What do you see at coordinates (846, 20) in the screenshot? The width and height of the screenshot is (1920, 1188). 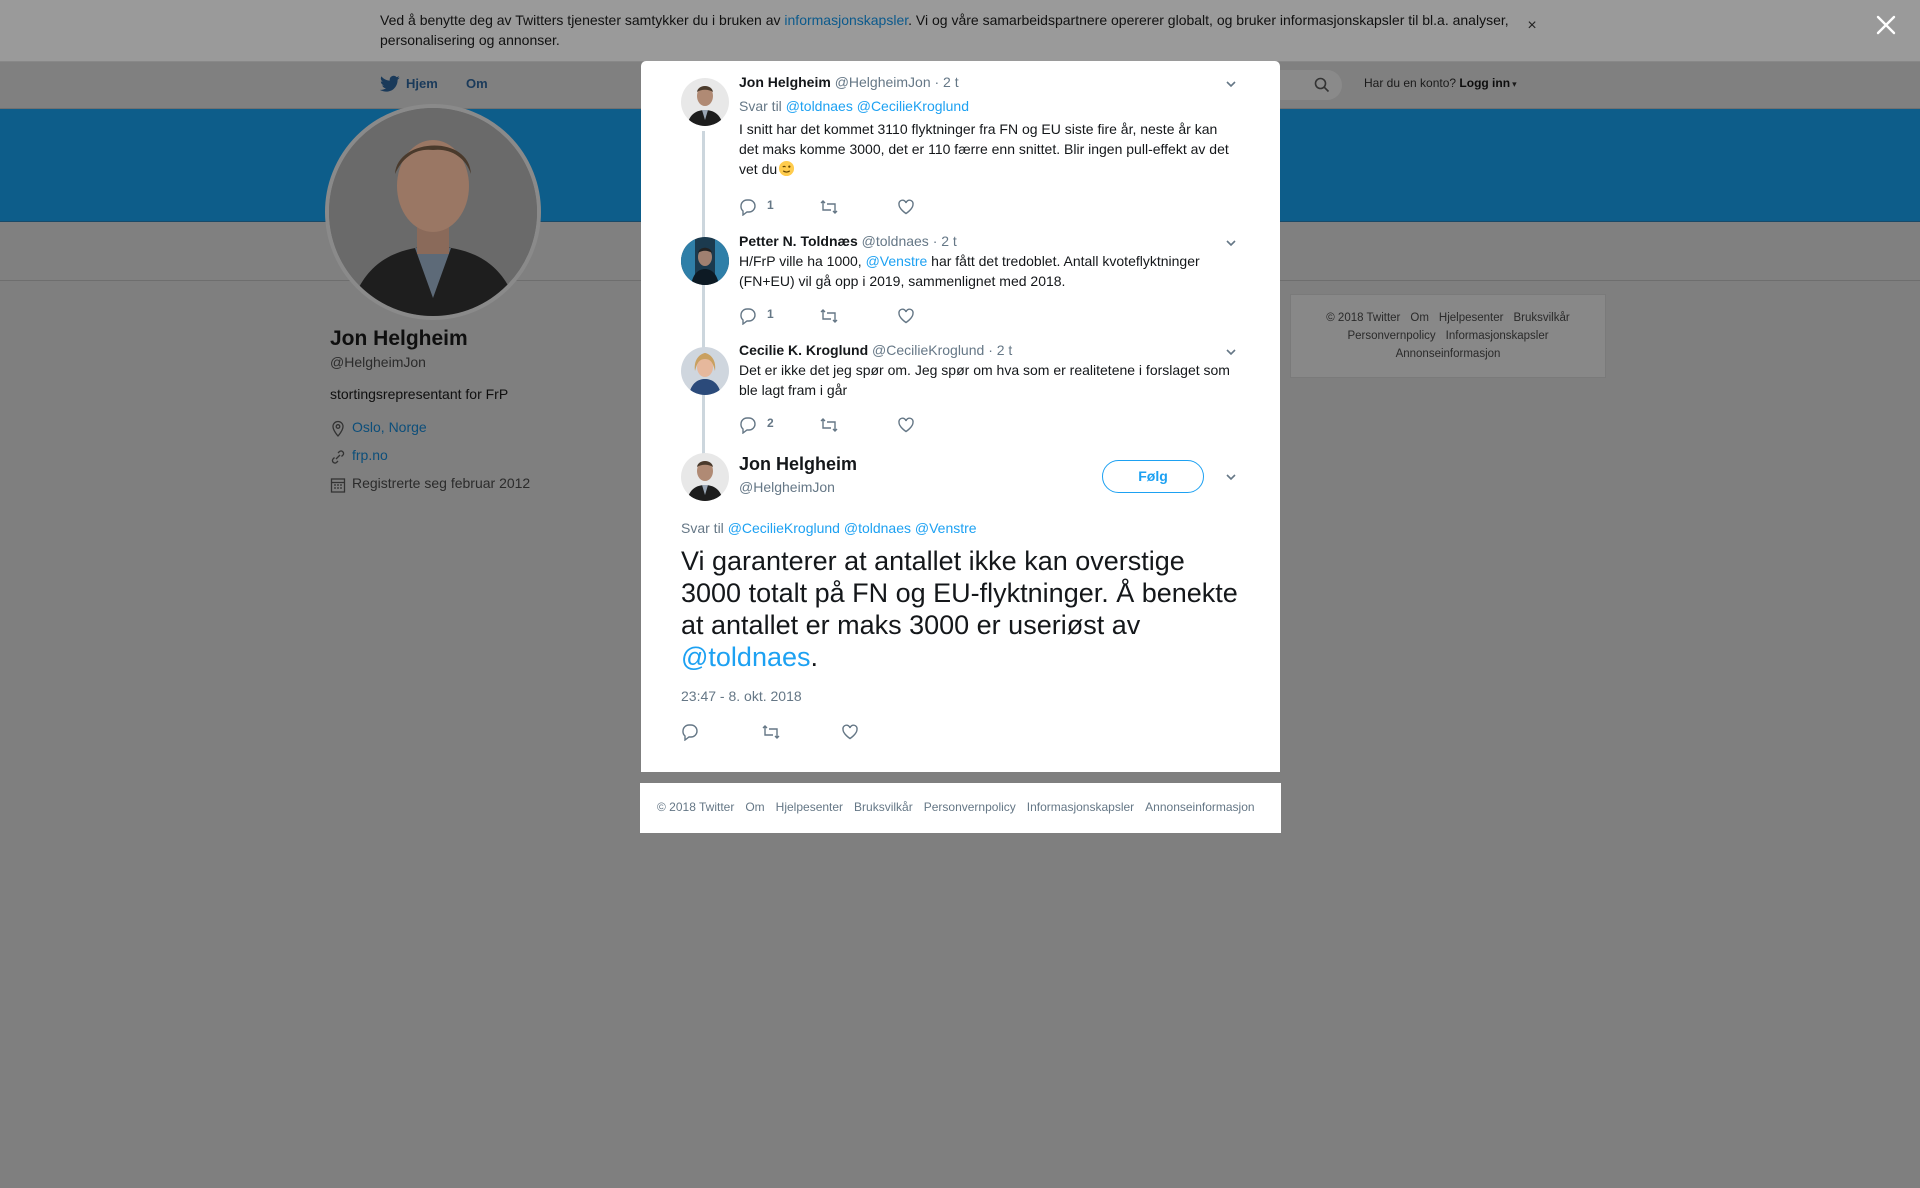 I see `cookie-info-link: informasjonskapsler` at bounding box center [846, 20].